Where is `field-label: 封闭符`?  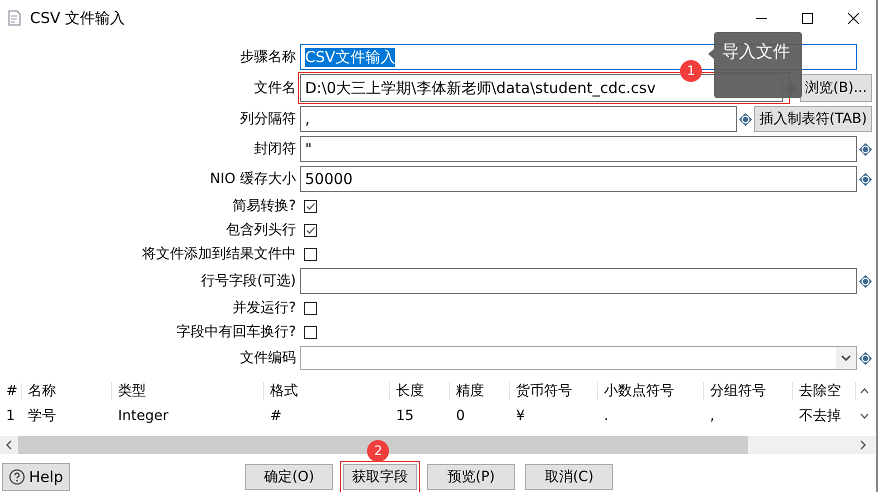
field-label: 封闭符 is located at coordinates (275, 149).